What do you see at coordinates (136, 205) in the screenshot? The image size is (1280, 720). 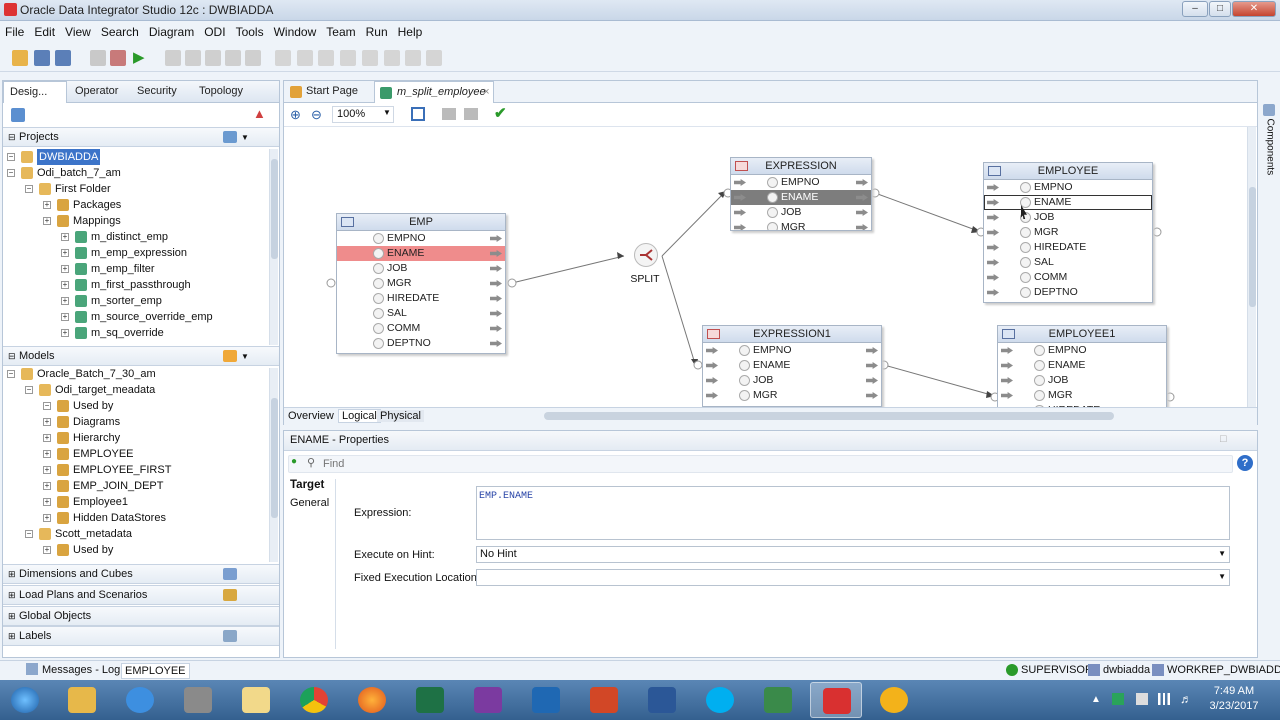 I see `tree-item: + Packages` at bounding box center [136, 205].